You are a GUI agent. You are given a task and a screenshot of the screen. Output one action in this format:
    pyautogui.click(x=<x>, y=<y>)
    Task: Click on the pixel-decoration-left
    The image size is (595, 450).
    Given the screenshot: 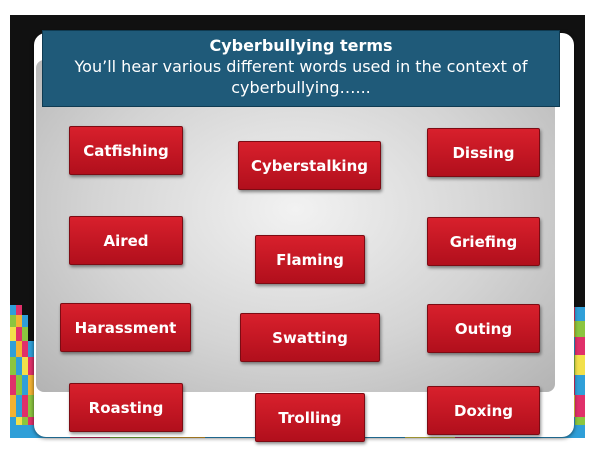 What is the action you would take?
    pyautogui.click(x=22, y=371)
    